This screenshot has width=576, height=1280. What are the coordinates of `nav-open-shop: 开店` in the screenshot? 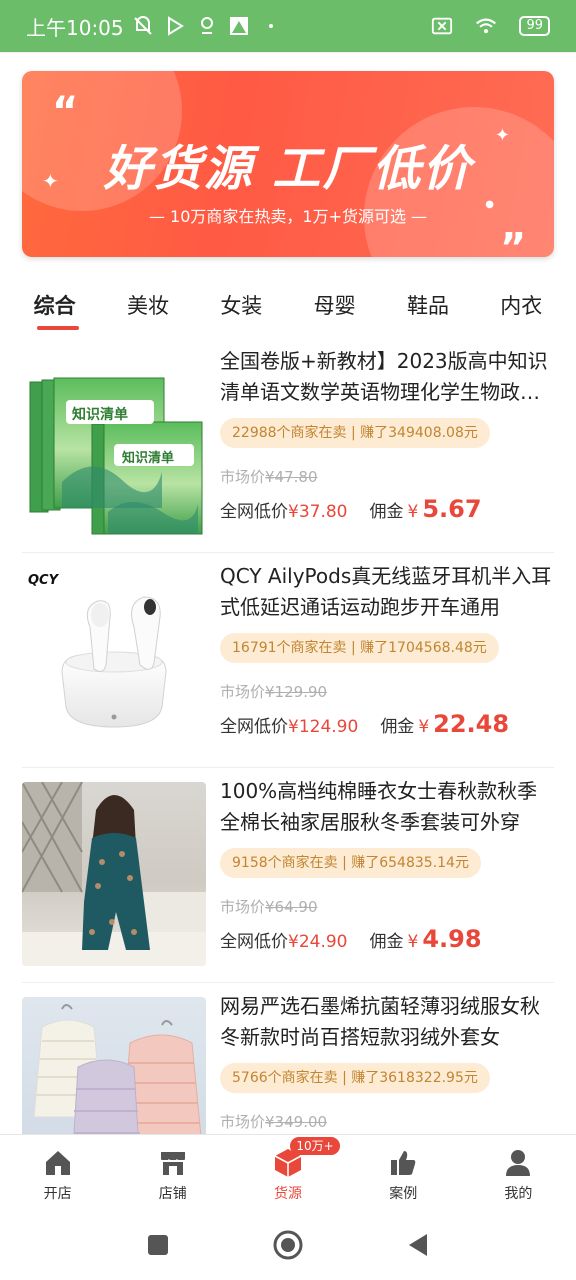 It's located at (57, 1172).